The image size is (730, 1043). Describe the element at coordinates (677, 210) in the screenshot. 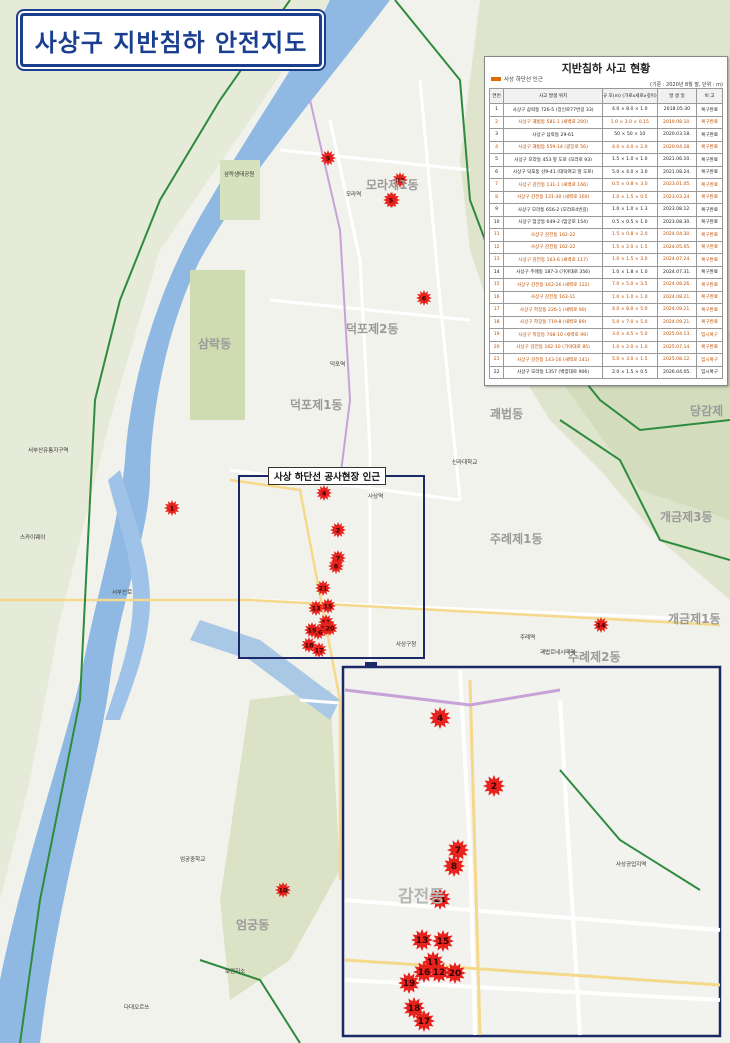

I see `table-cell-date: 2023.08.12.` at that location.